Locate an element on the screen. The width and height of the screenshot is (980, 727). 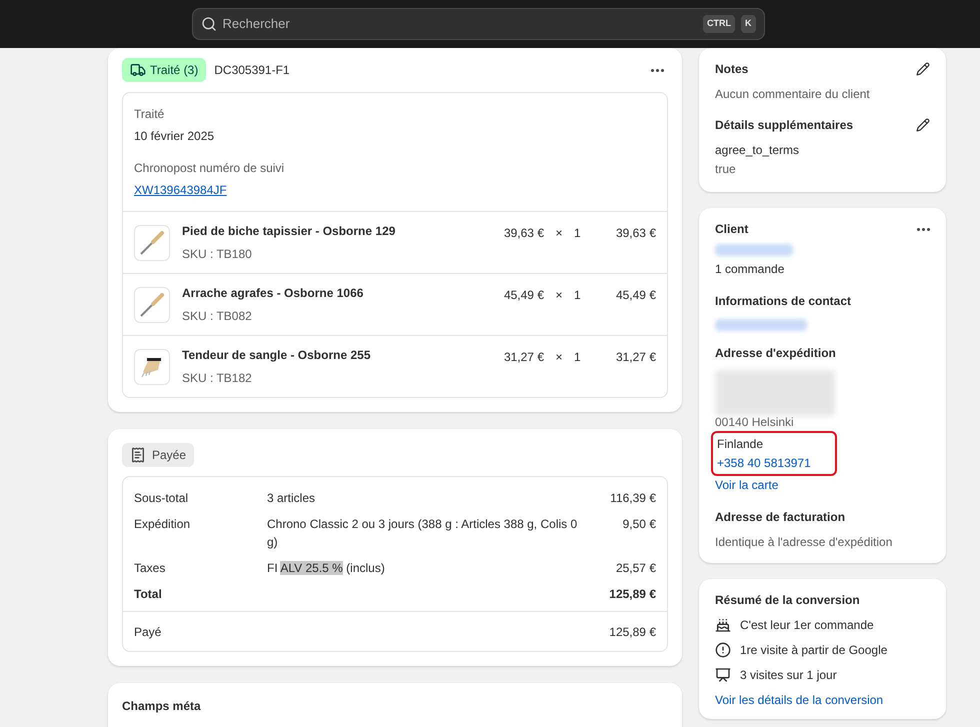
search-bar: Rechercher CTRL K is located at coordinates (478, 24).